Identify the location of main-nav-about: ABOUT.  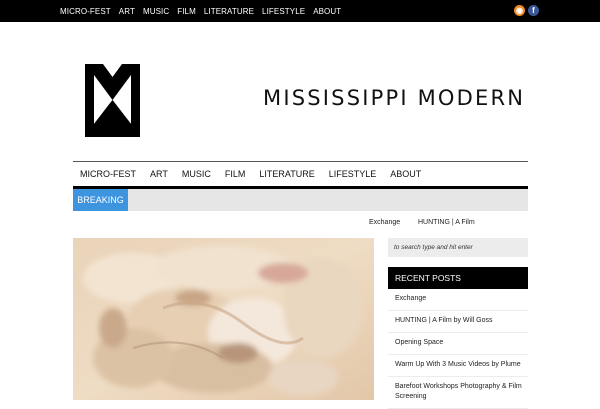
(405, 174).